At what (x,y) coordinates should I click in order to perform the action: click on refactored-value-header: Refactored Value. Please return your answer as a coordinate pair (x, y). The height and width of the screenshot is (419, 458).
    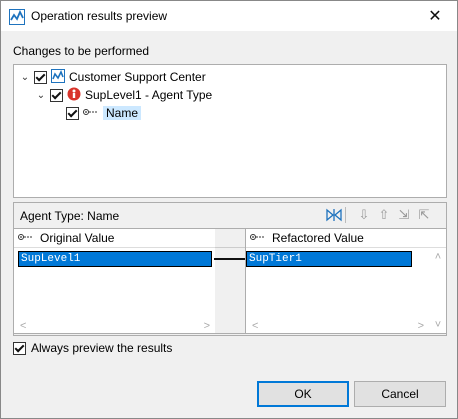
    Looking at the image, I should click on (346, 238).